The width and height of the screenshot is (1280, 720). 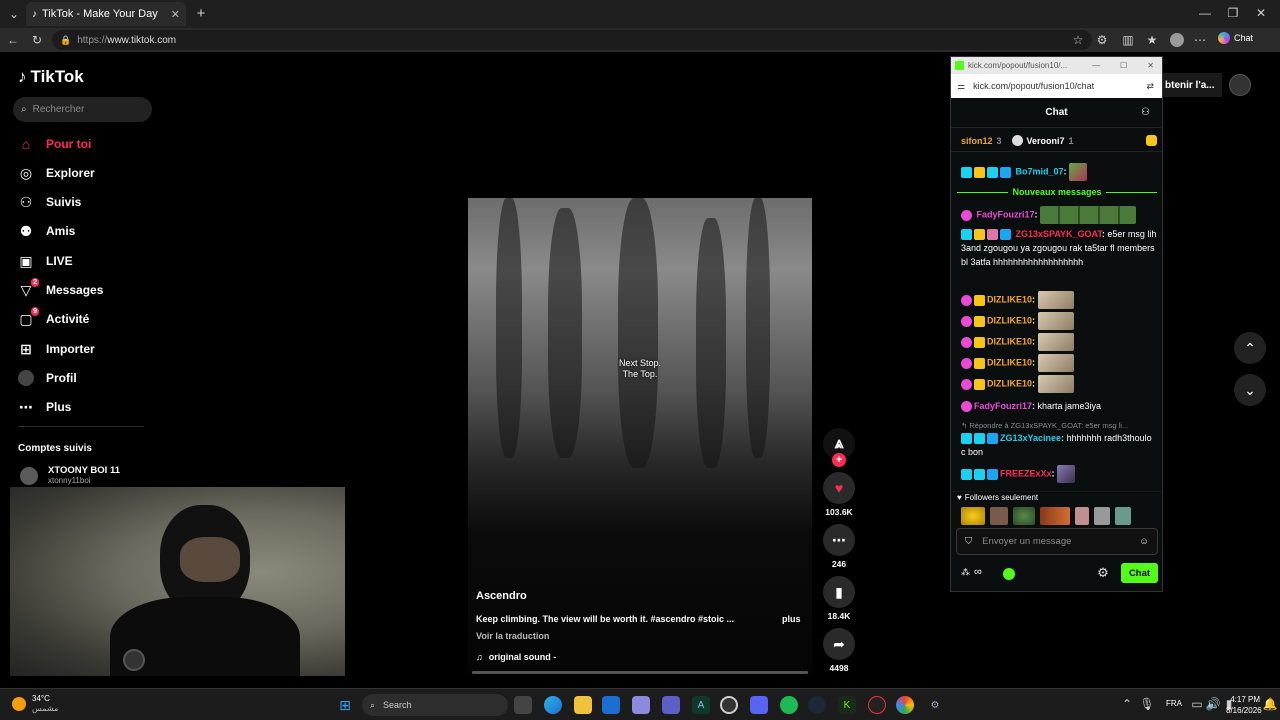 What do you see at coordinates (1006, 214) in the screenshot?
I see `chat-username: FadyFouzri17` at bounding box center [1006, 214].